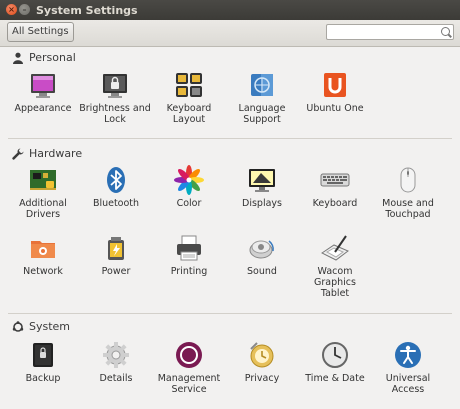 This screenshot has height=409, width=460. Describe the element at coordinates (335, 180) in the screenshot. I see `keyboard-icon` at that location.